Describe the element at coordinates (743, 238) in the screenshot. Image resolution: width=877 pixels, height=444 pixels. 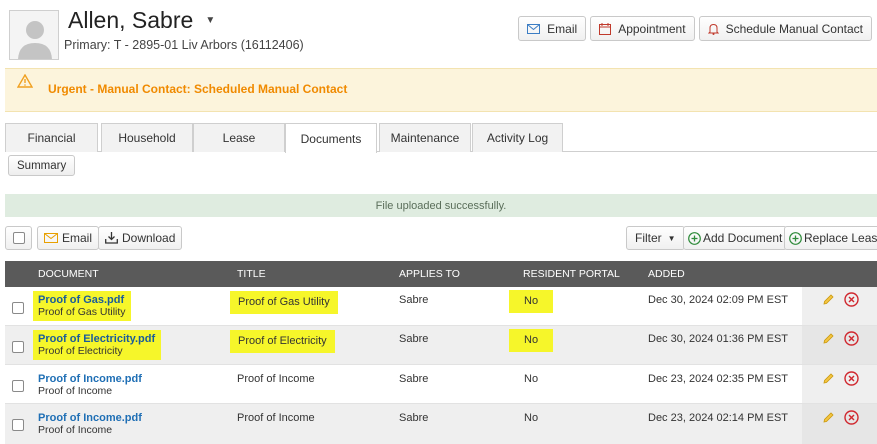
I see `add-document-label: Add Document` at that location.